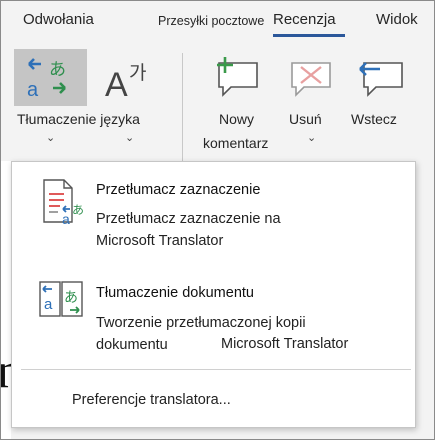  I want to click on tab-odwolania: Odwołania, so click(58, 19).